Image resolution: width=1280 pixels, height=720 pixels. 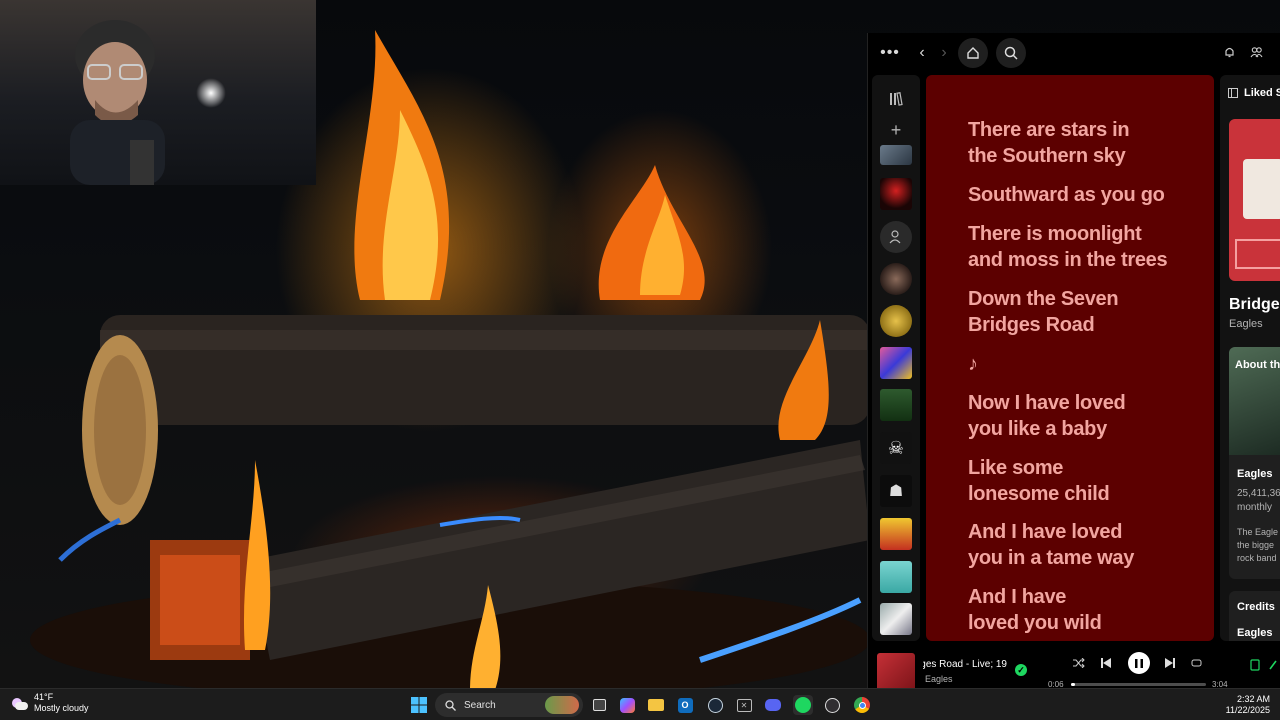 What do you see at coordinates (1261, 189) in the screenshot?
I see `album-art-figure` at bounding box center [1261, 189].